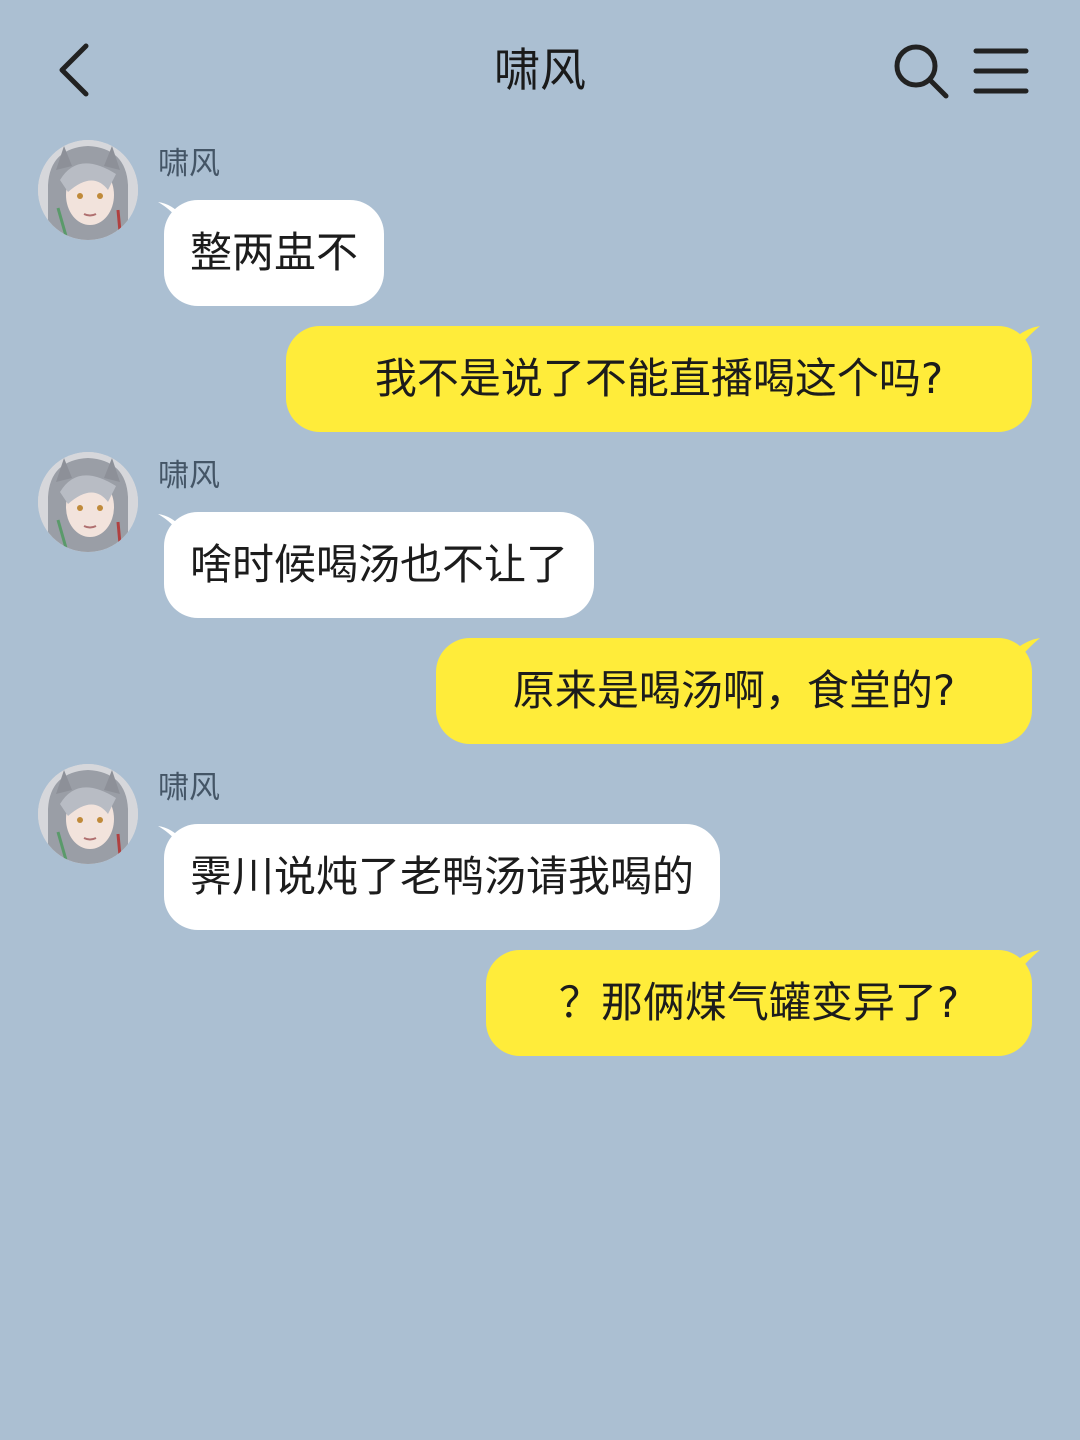  Describe the element at coordinates (759, 1003) in the screenshot. I see `message-bubble-outgoing: ？那俩煤气罐变异了?` at that location.